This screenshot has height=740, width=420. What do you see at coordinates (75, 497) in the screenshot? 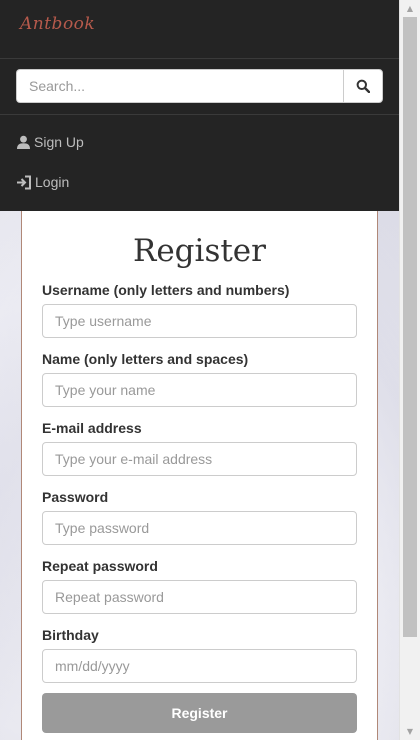
I see `password-label: Password` at bounding box center [75, 497].